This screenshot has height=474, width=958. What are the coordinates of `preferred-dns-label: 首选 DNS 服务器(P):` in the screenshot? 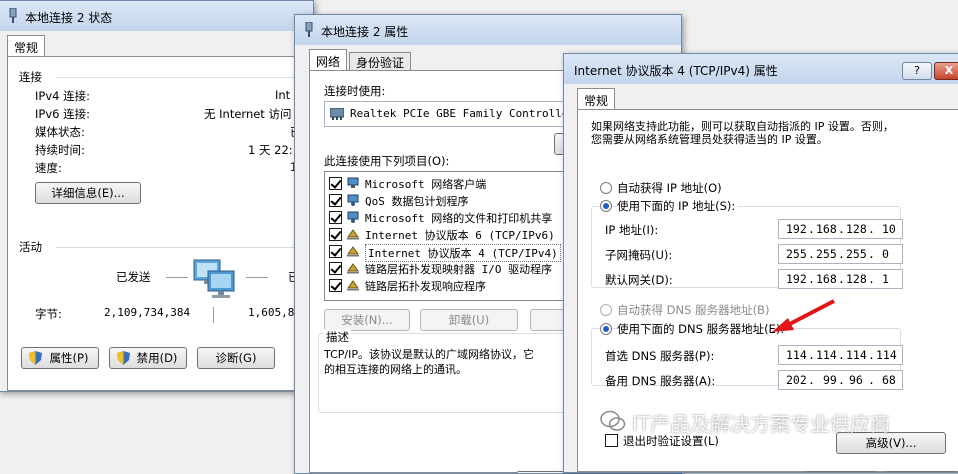 It's located at (660, 356).